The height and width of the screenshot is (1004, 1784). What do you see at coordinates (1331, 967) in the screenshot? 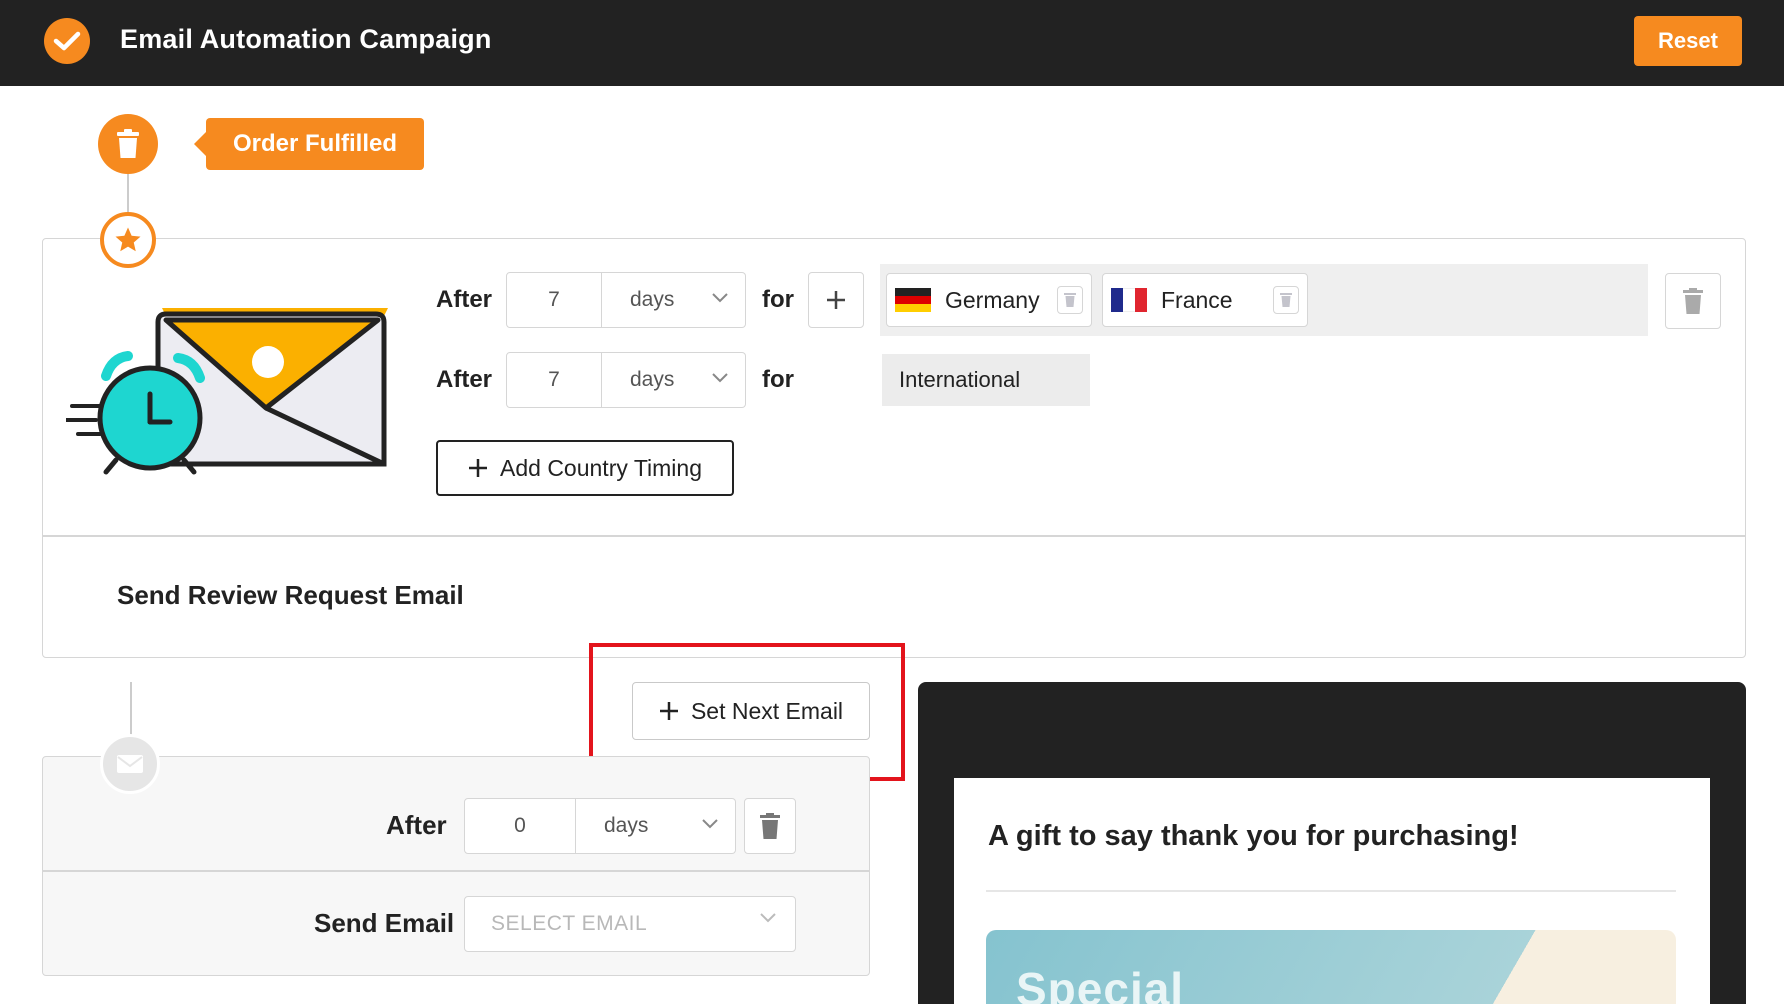
I see `preview-banner-image: Special` at bounding box center [1331, 967].